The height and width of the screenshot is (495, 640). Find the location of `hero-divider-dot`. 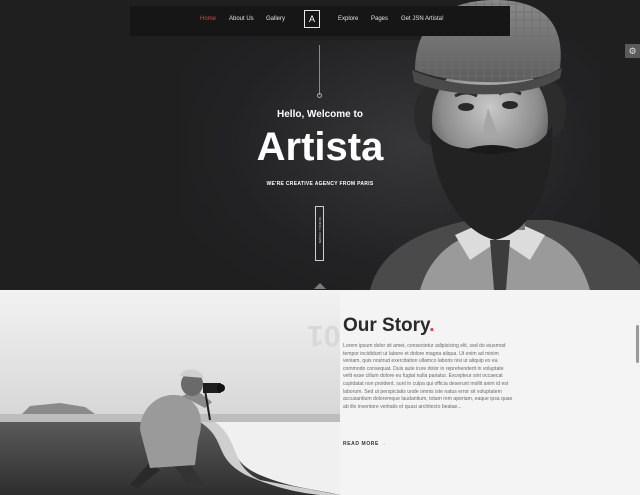

hero-divider-dot is located at coordinates (319, 95).